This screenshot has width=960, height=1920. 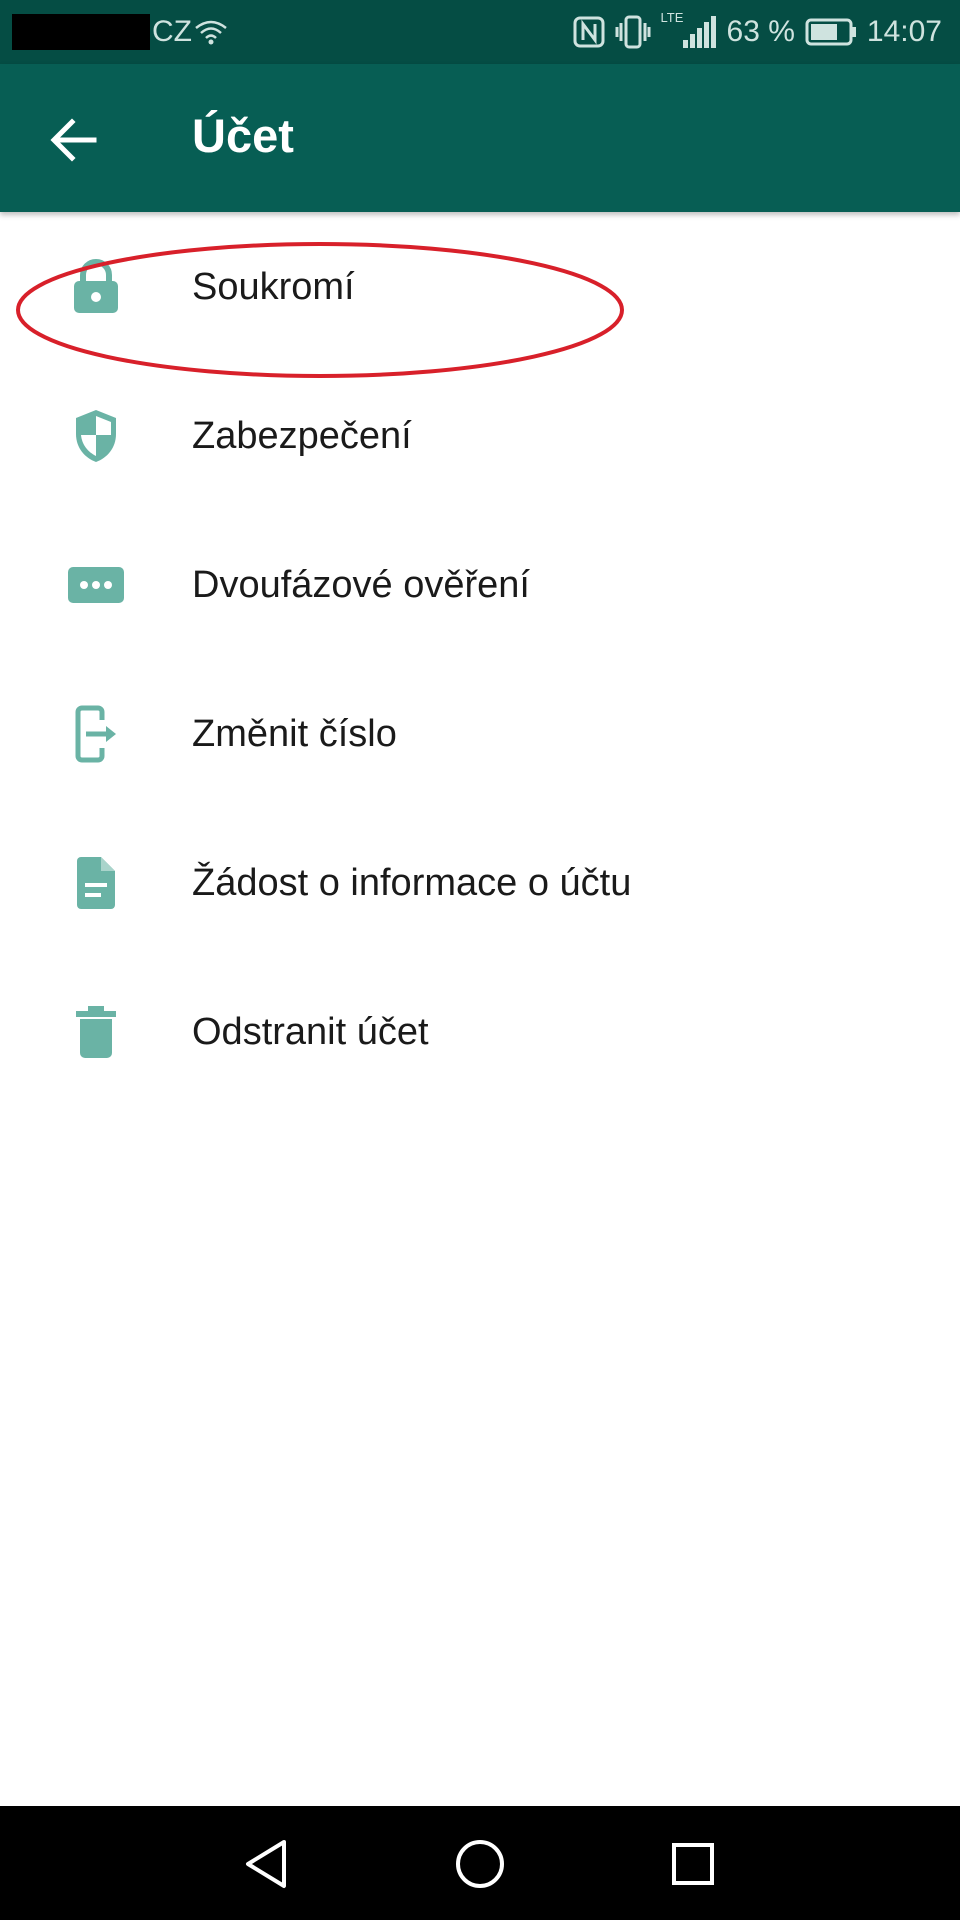 I want to click on battery-percent: 63 %, so click(x=760, y=31).